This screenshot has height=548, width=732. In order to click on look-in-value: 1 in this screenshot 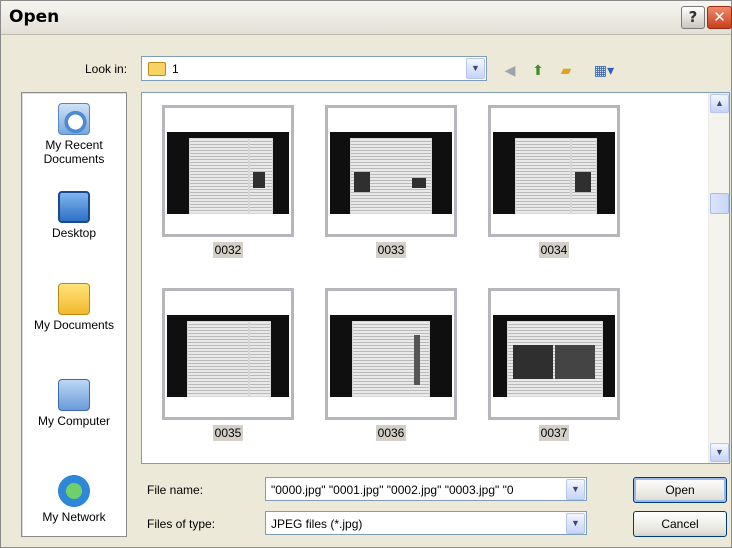, I will do `click(175, 69)`.